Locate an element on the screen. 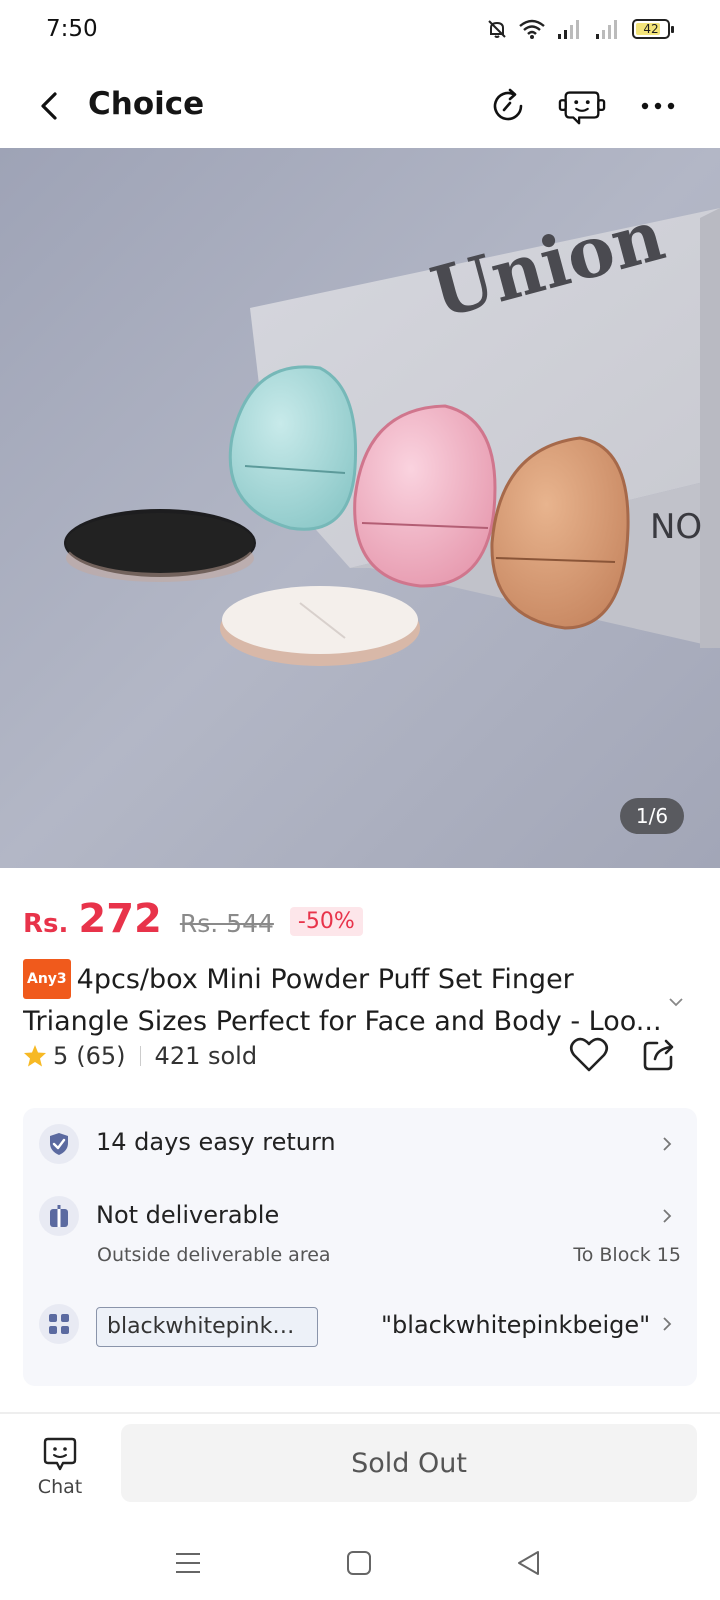 Image resolution: width=720 pixels, height=1600 pixels. image-counter: 1/6 is located at coordinates (652, 816).